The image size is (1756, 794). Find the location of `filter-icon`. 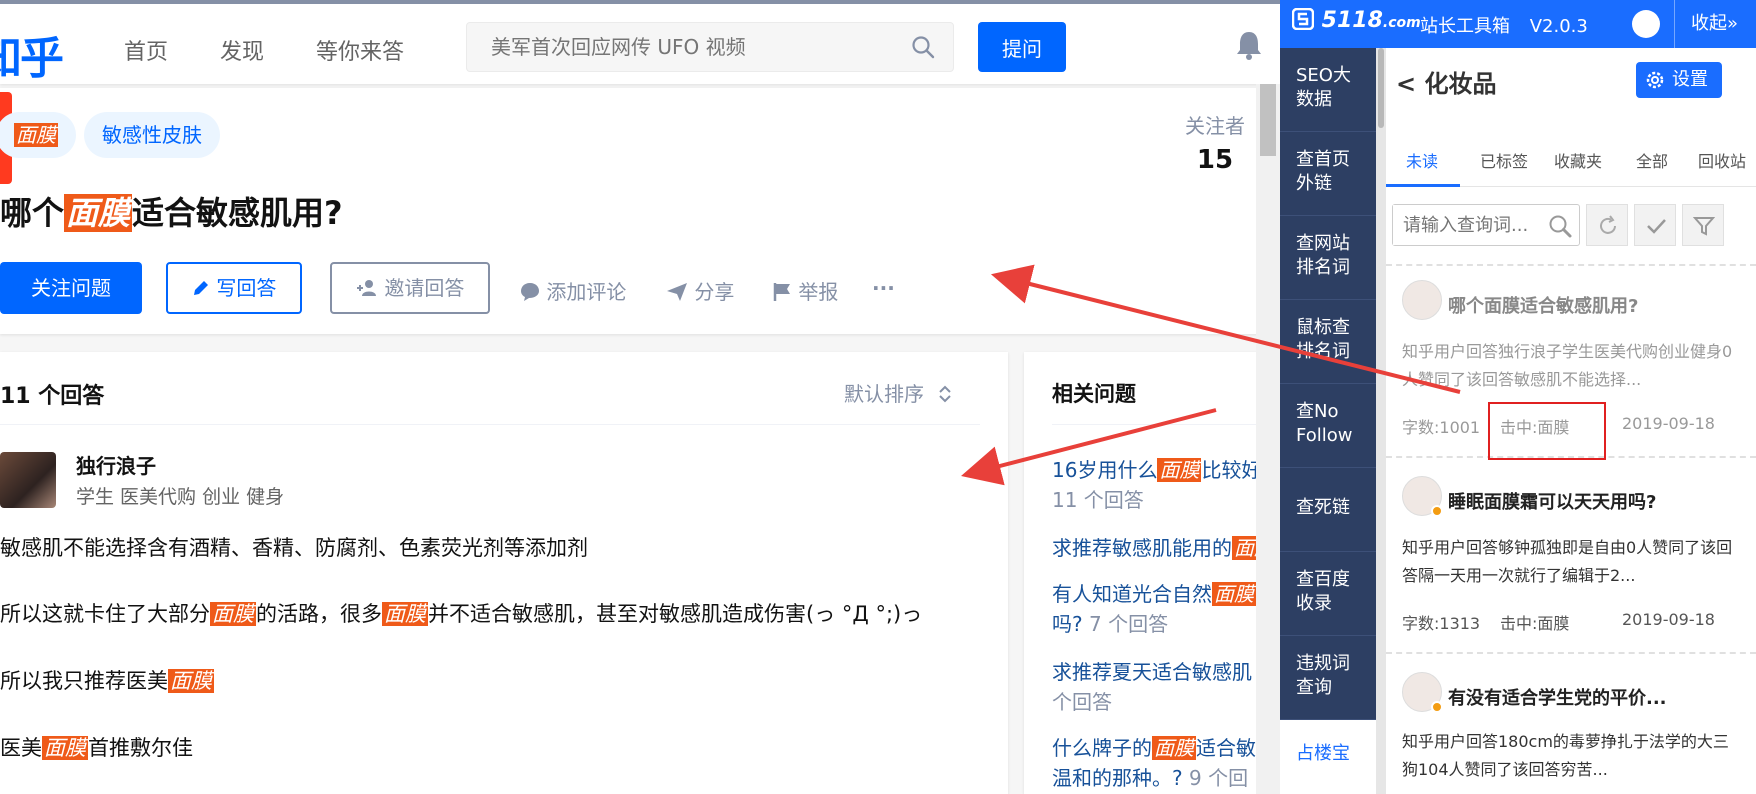

filter-icon is located at coordinates (1704, 226).